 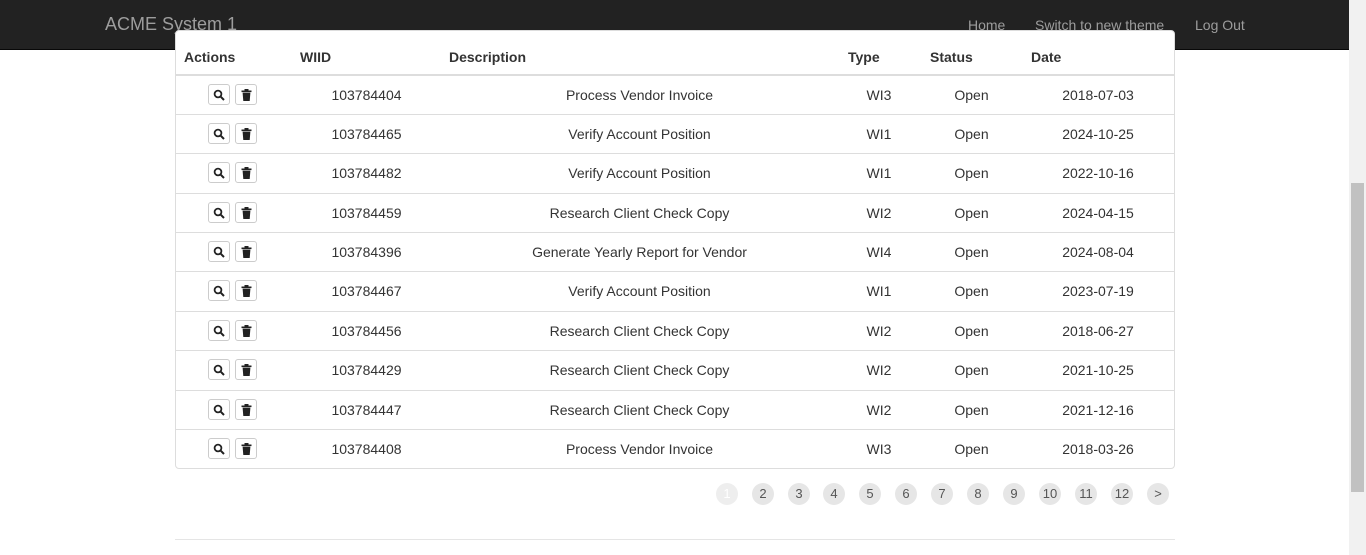 What do you see at coordinates (1357, 337) in the screenshot?
I see `scrollbar-thumb` at bounding box center [1357, 337].